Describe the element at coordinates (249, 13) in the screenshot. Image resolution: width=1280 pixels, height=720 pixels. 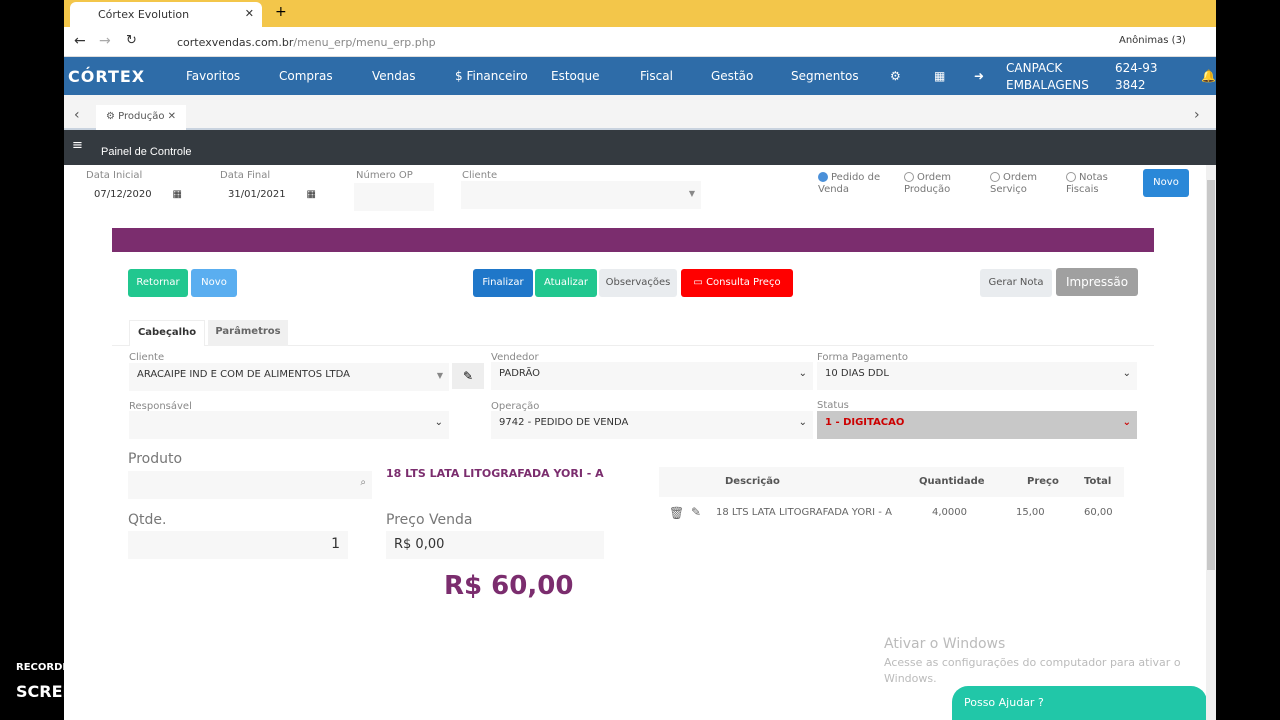
I see `close-tab-icon: ✕` at that location.